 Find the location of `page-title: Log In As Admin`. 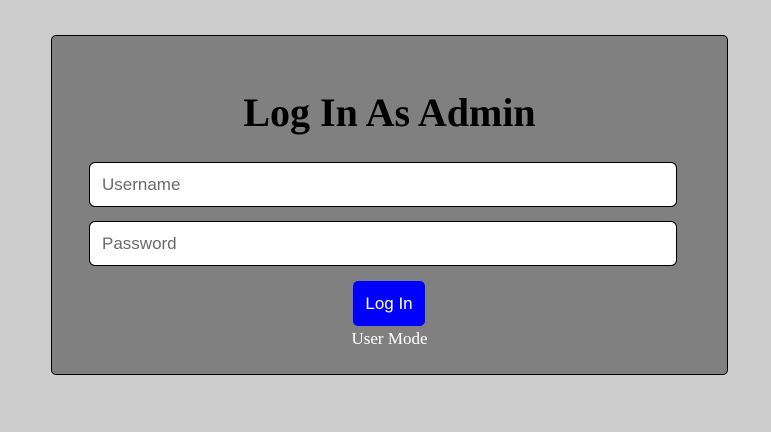

page-title: Log In As Admin is located at coordinates (389, 112).